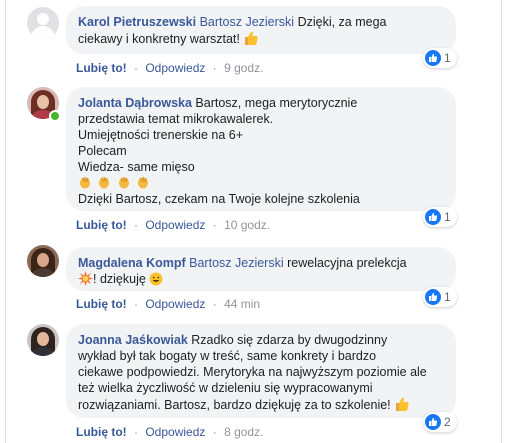 This screenshot has height=443, width=506. What do you see at coordinates (447, 422) in the screenshot?
I see `reaction-count: 2` at bounding box center [447, 422].